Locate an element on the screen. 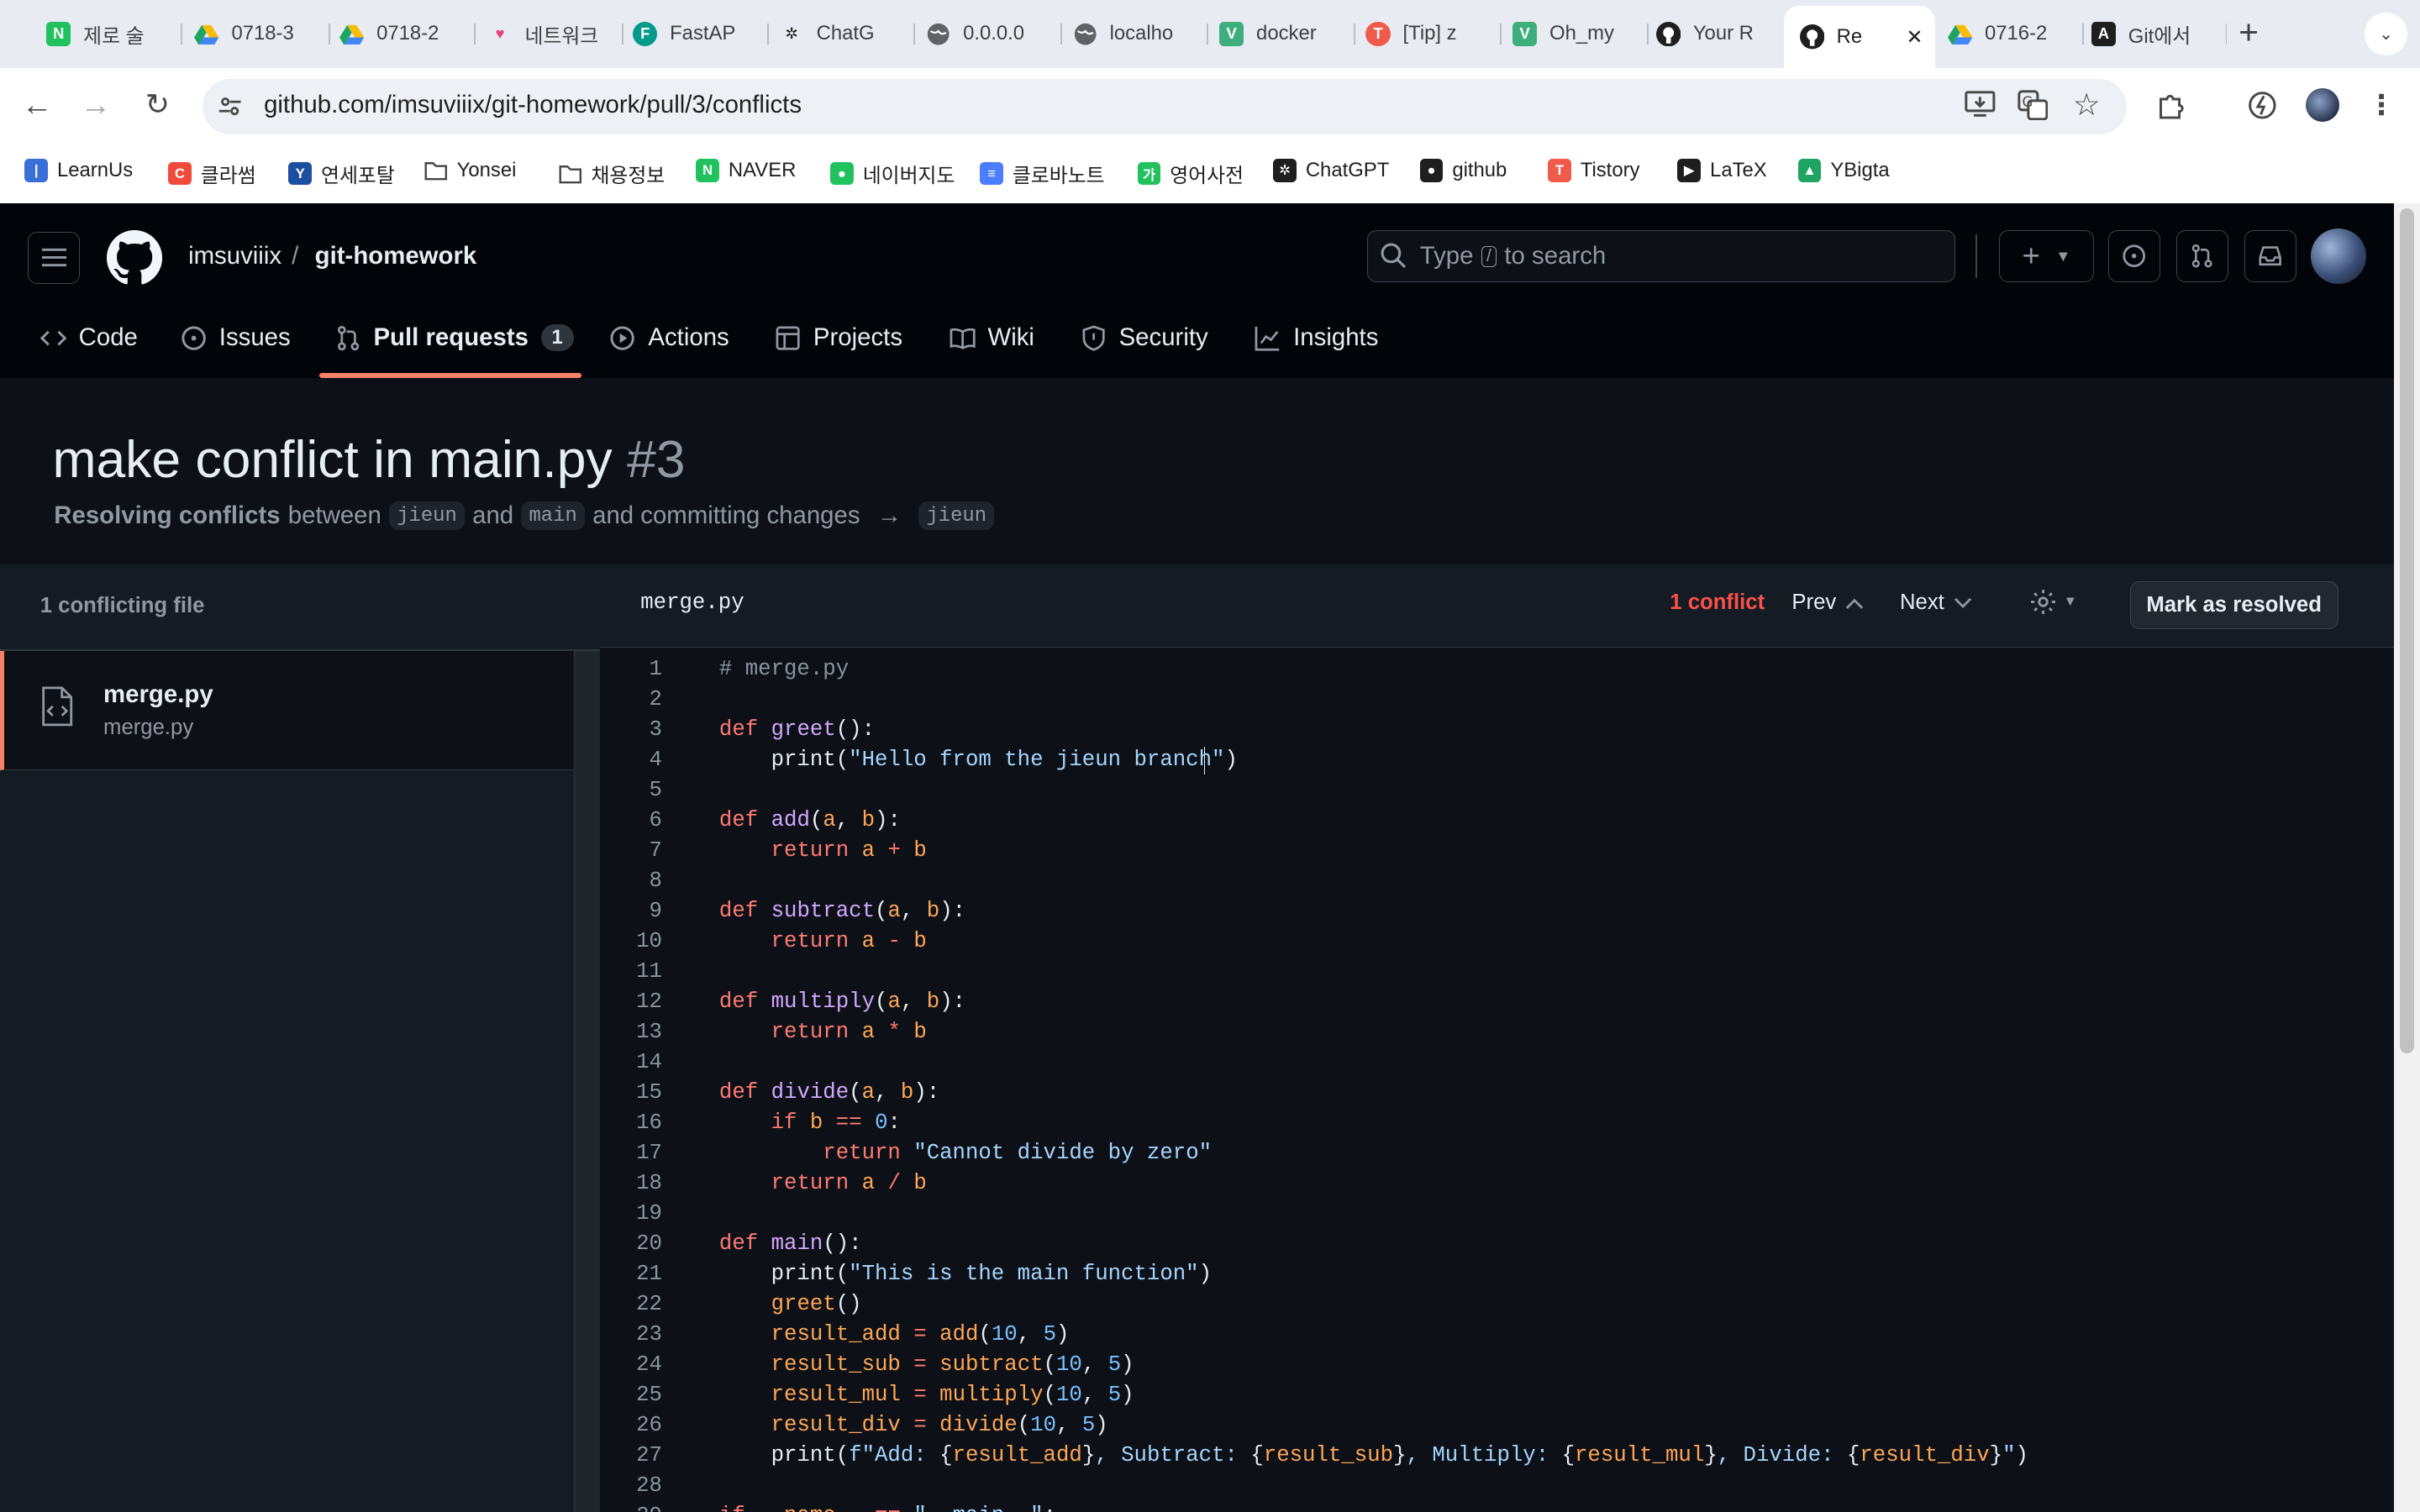 Image resolution: width=2420 pixels, height=1512 pixels. bookmark-item: ● github is located at coordinates (1463, 170).